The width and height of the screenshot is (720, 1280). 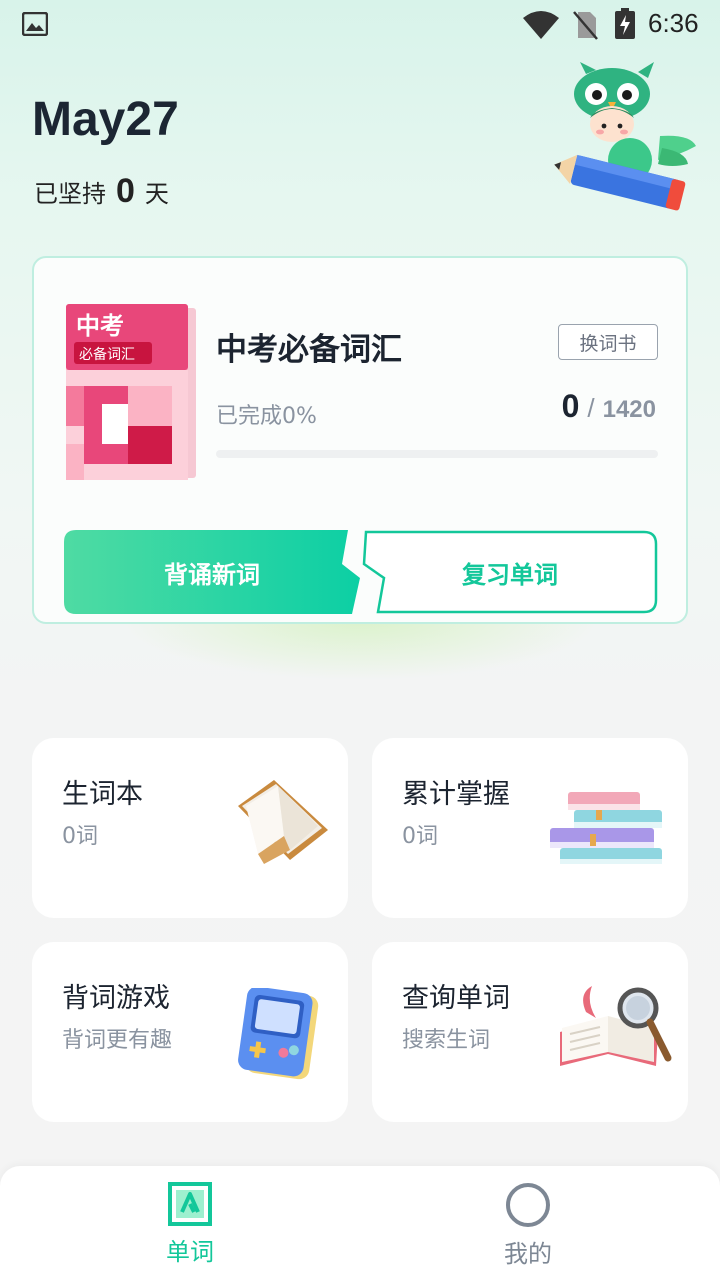 What do you see at coordinates (608, 342) in the screenshot?
I see `change-book-button: 换词书` at bounding box center [608, 342].